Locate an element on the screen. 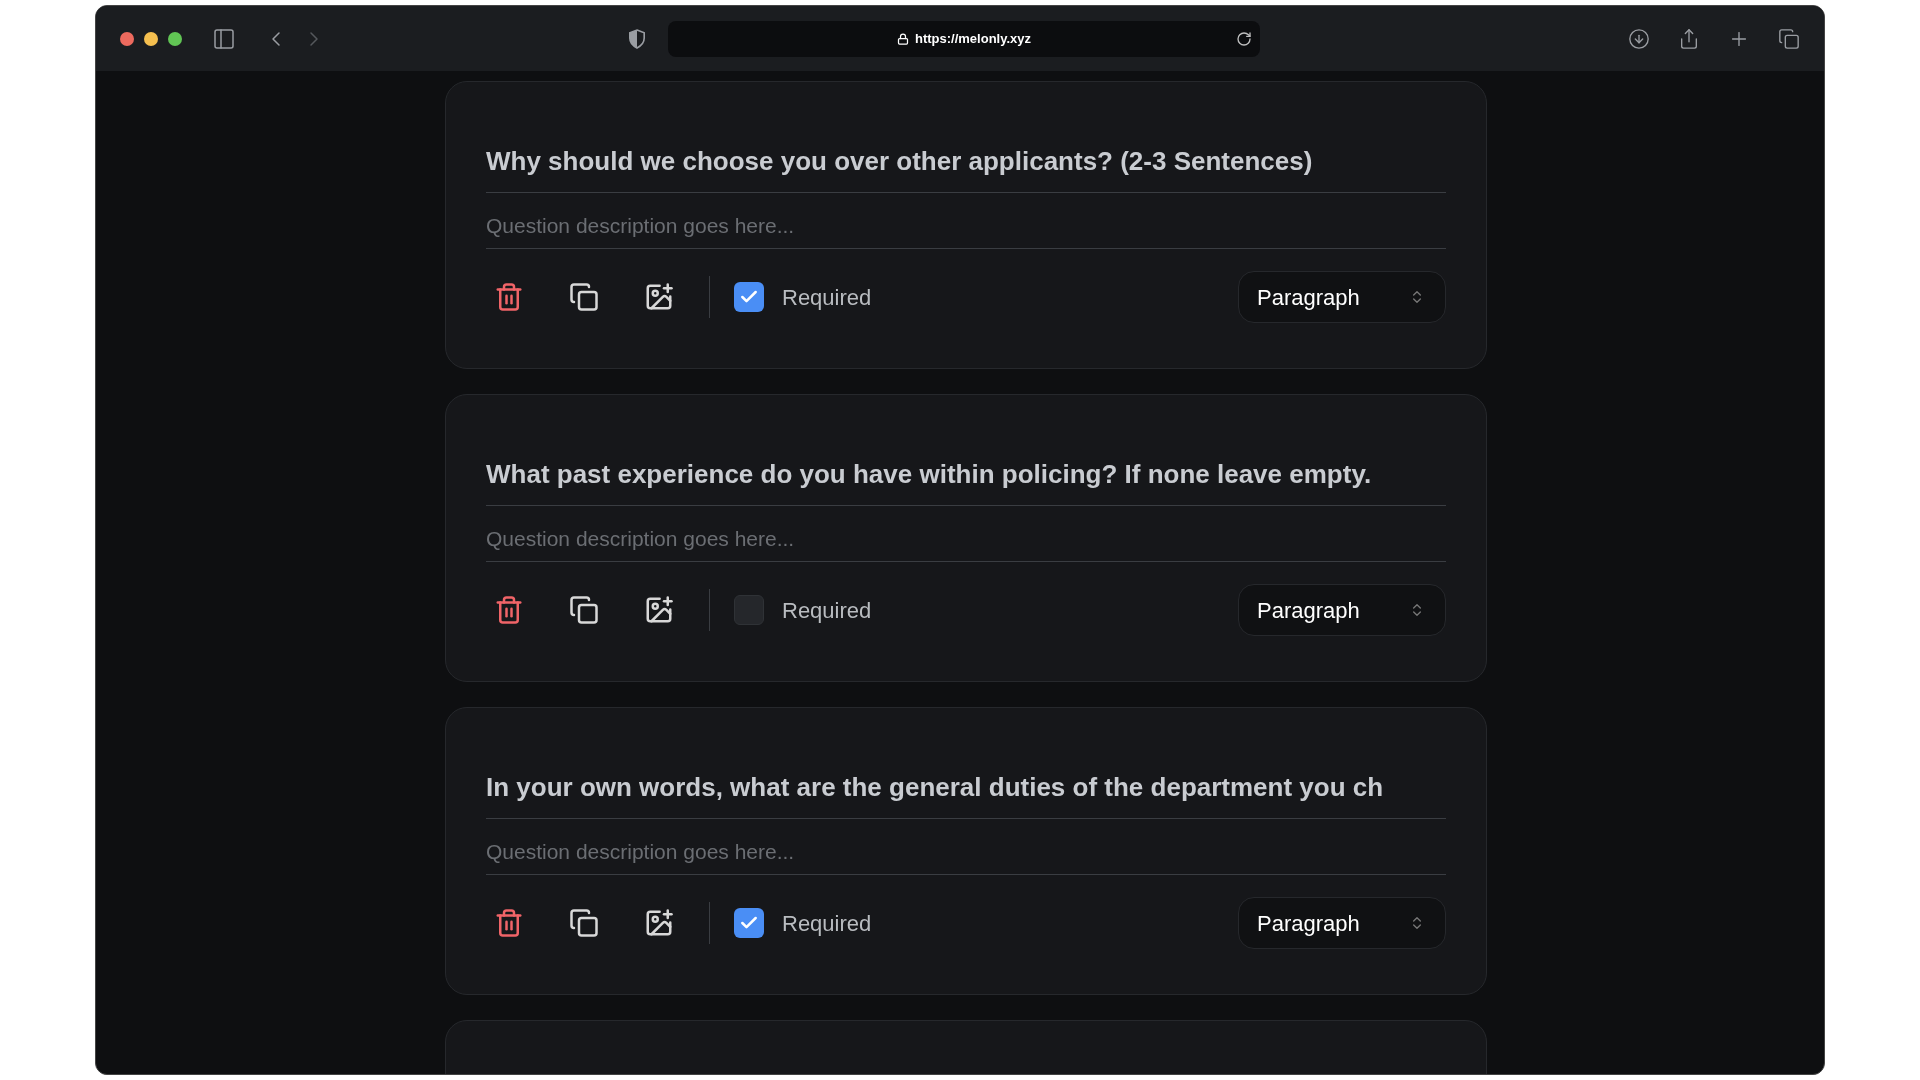 The width and height of the screenshot is (1920, 1080). download-icon is located at coordinates (1639, 38).